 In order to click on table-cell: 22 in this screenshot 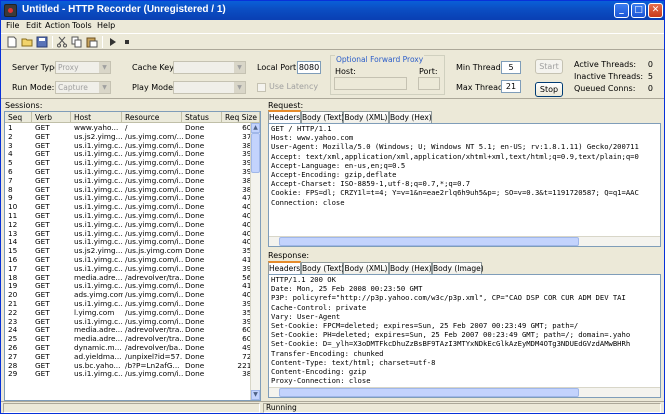, I will do `click(13, 312)`.